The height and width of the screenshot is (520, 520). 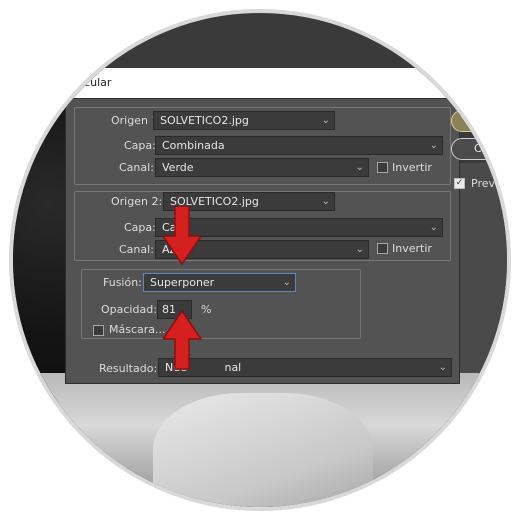 What do you see at coordinates (137, 201) in the screenshot?
I see `source2-origin-label: Origen 2:` at bounding box center [137, 201].